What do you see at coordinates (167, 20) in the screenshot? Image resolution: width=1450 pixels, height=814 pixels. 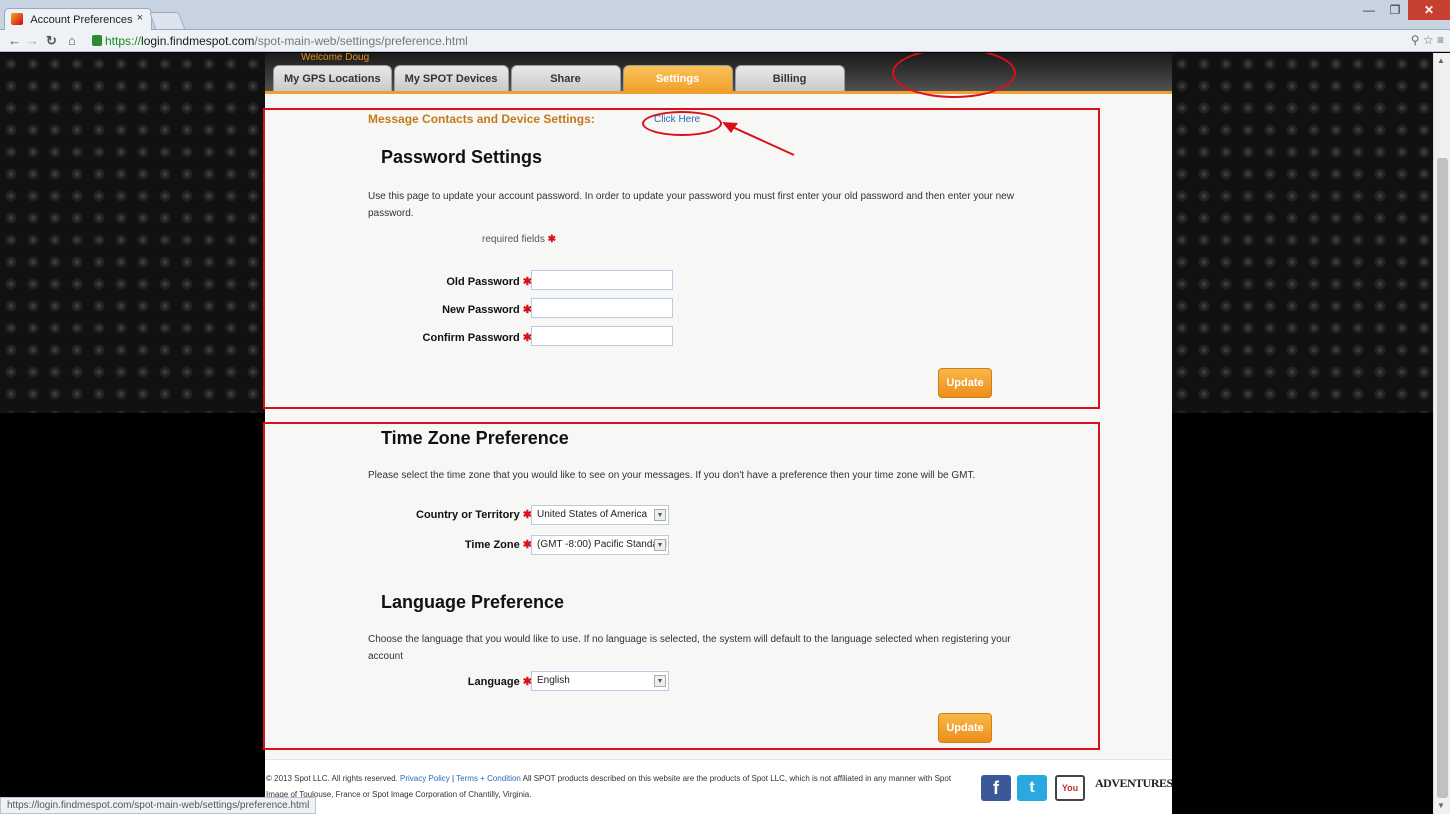 I see `new-tab-button` at bounding box center [167, 20].